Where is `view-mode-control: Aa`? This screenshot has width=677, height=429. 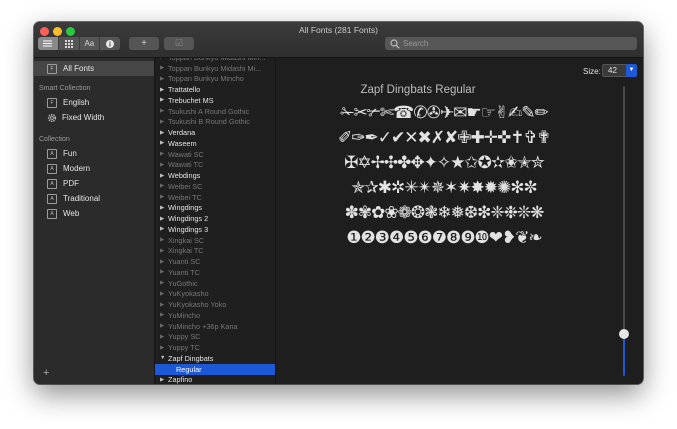
view-mode-control: Aa is located at coordinates (79, 43).